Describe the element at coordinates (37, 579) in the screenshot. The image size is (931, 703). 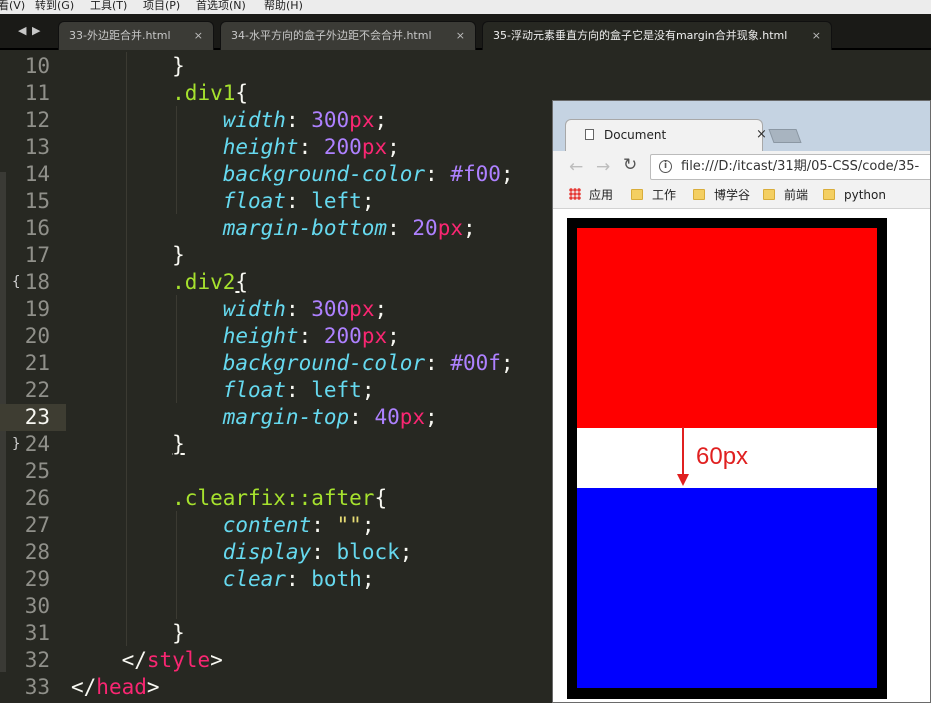
I see `line-number: 29` at that location.